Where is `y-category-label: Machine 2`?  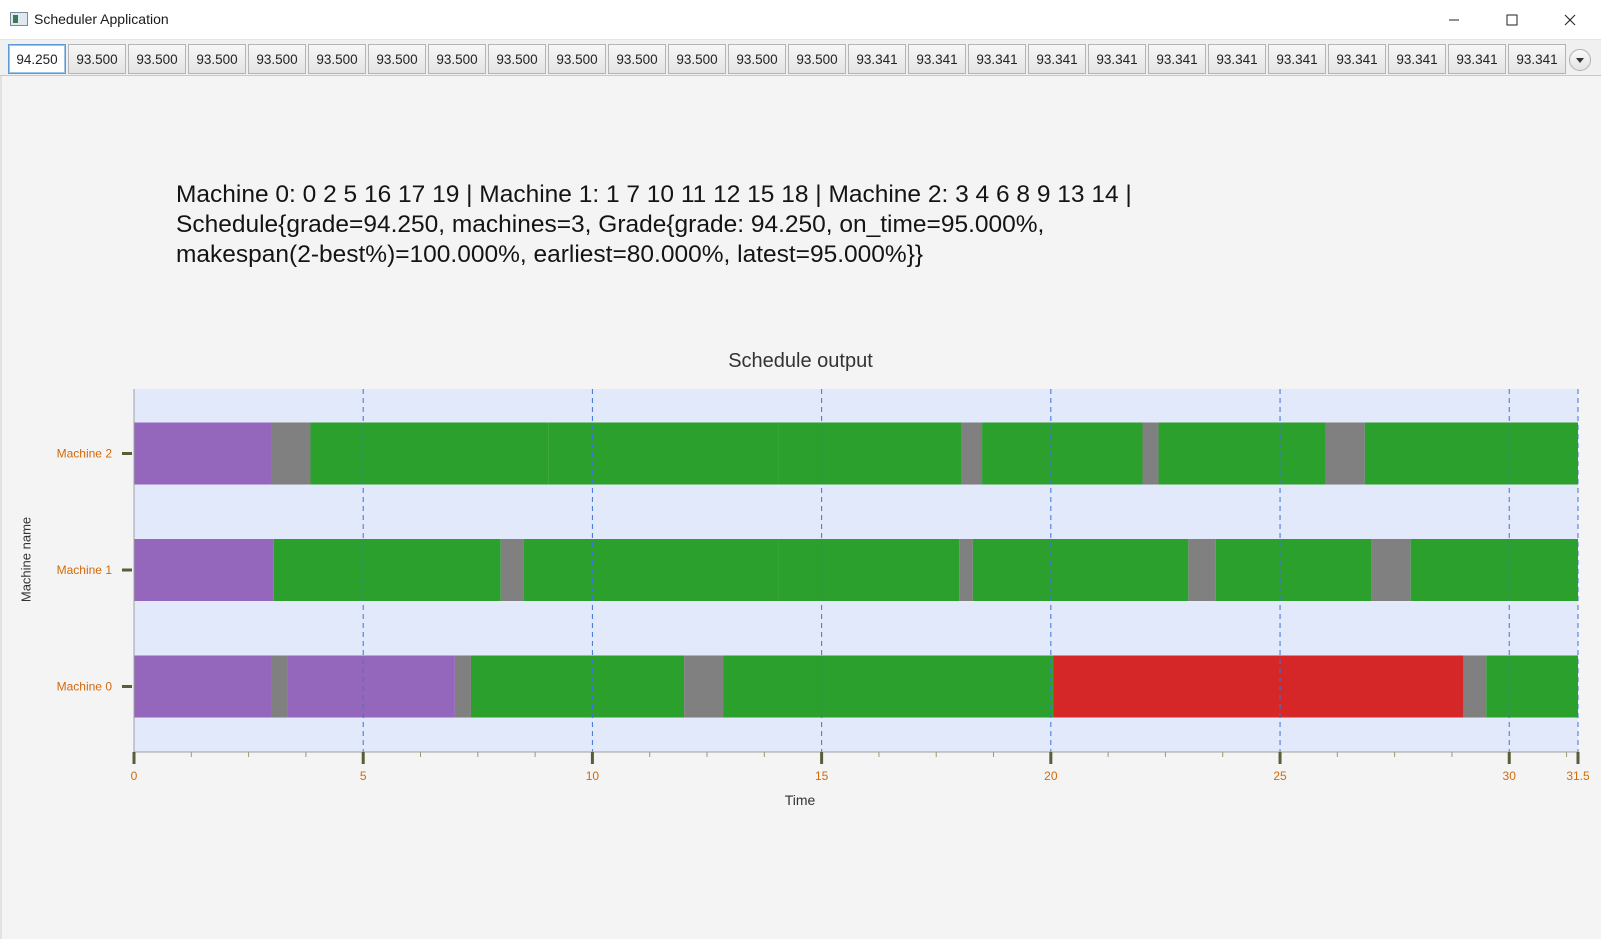 y-category-label: Machine 2 is located at coordinates (85, 454).